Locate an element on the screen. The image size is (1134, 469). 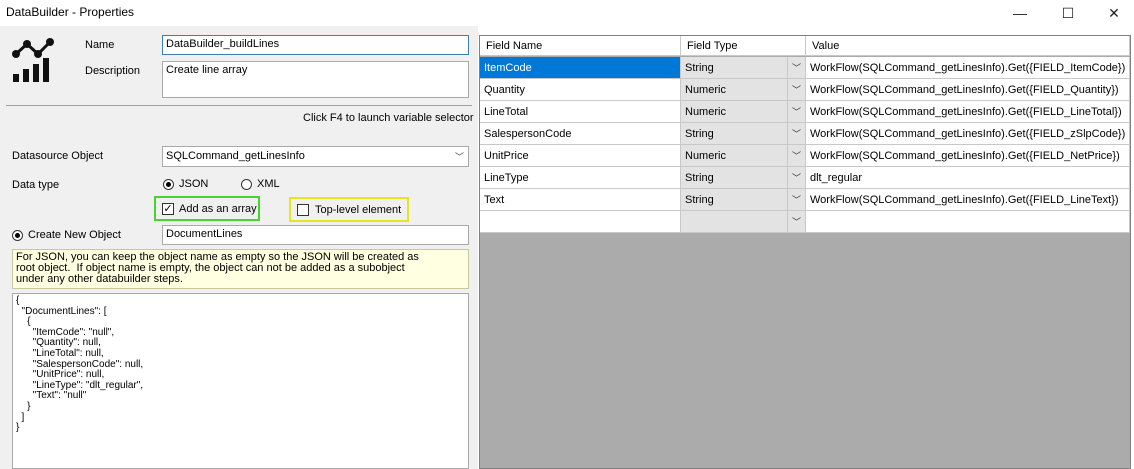
close-button: ✕ is located at coordinates (1112, 13).